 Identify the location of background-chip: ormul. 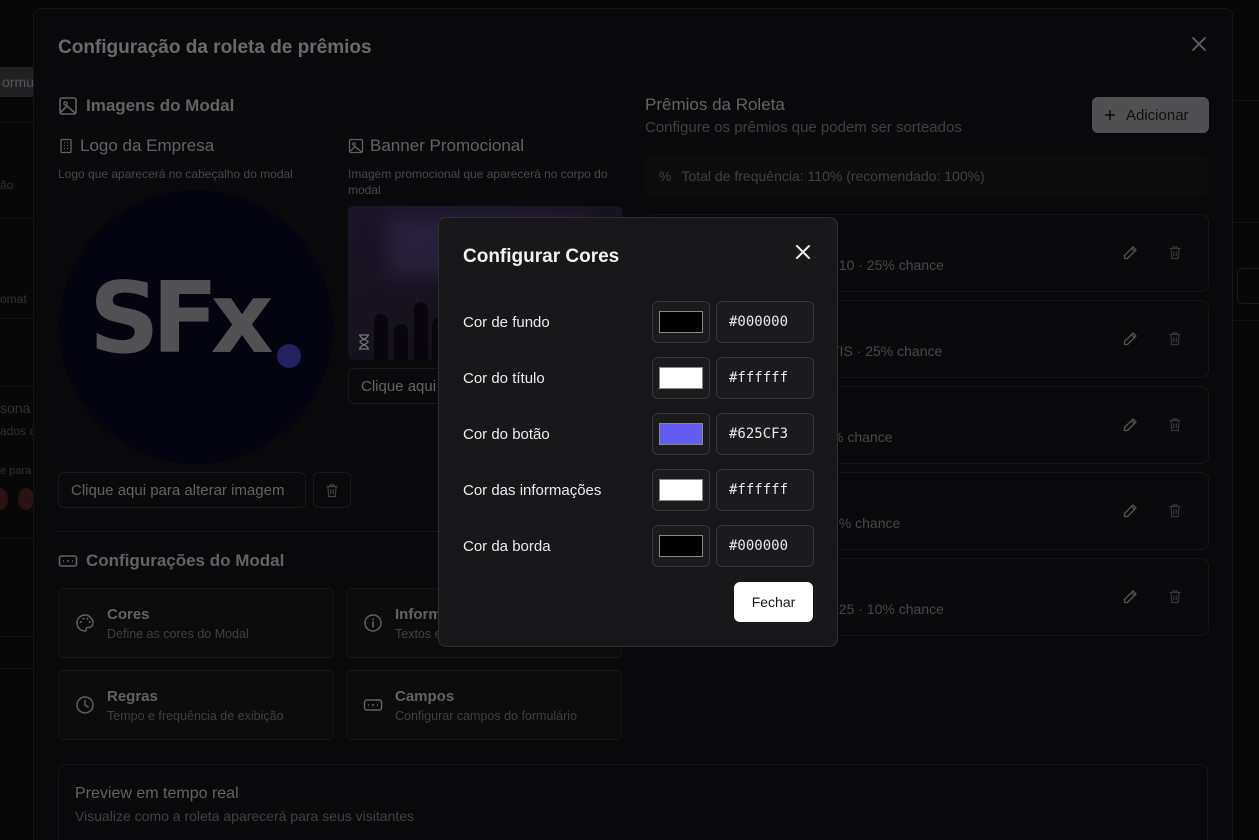
(19, 82).